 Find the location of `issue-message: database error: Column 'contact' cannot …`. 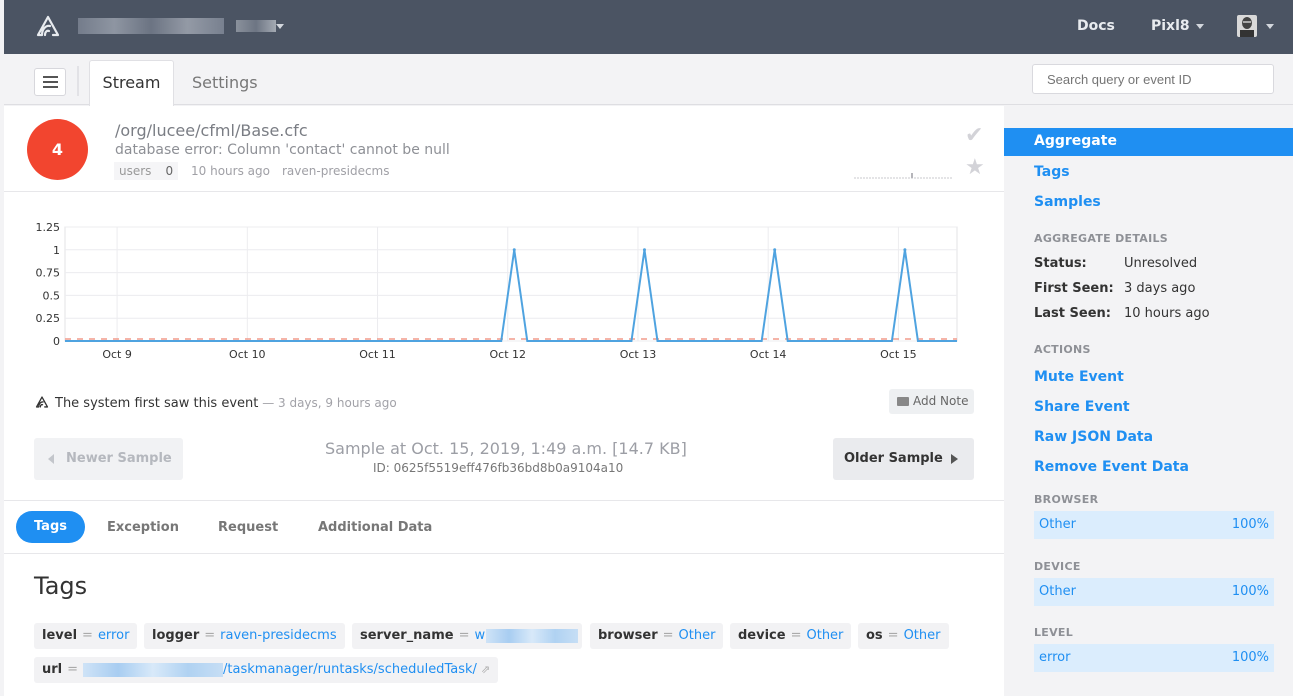

issue-message: database error: Column 'contact' cannot … is located at coordinates (282, 150).